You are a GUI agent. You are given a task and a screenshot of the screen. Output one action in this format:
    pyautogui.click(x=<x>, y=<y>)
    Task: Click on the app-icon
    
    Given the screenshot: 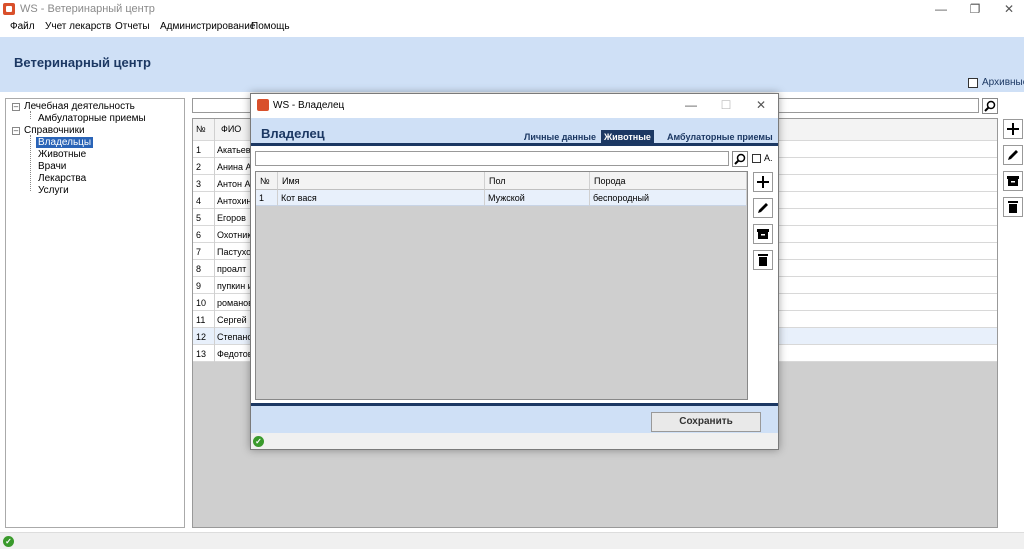 What is the action you would take?
    pyautogui.click(x=9, y=9)
    